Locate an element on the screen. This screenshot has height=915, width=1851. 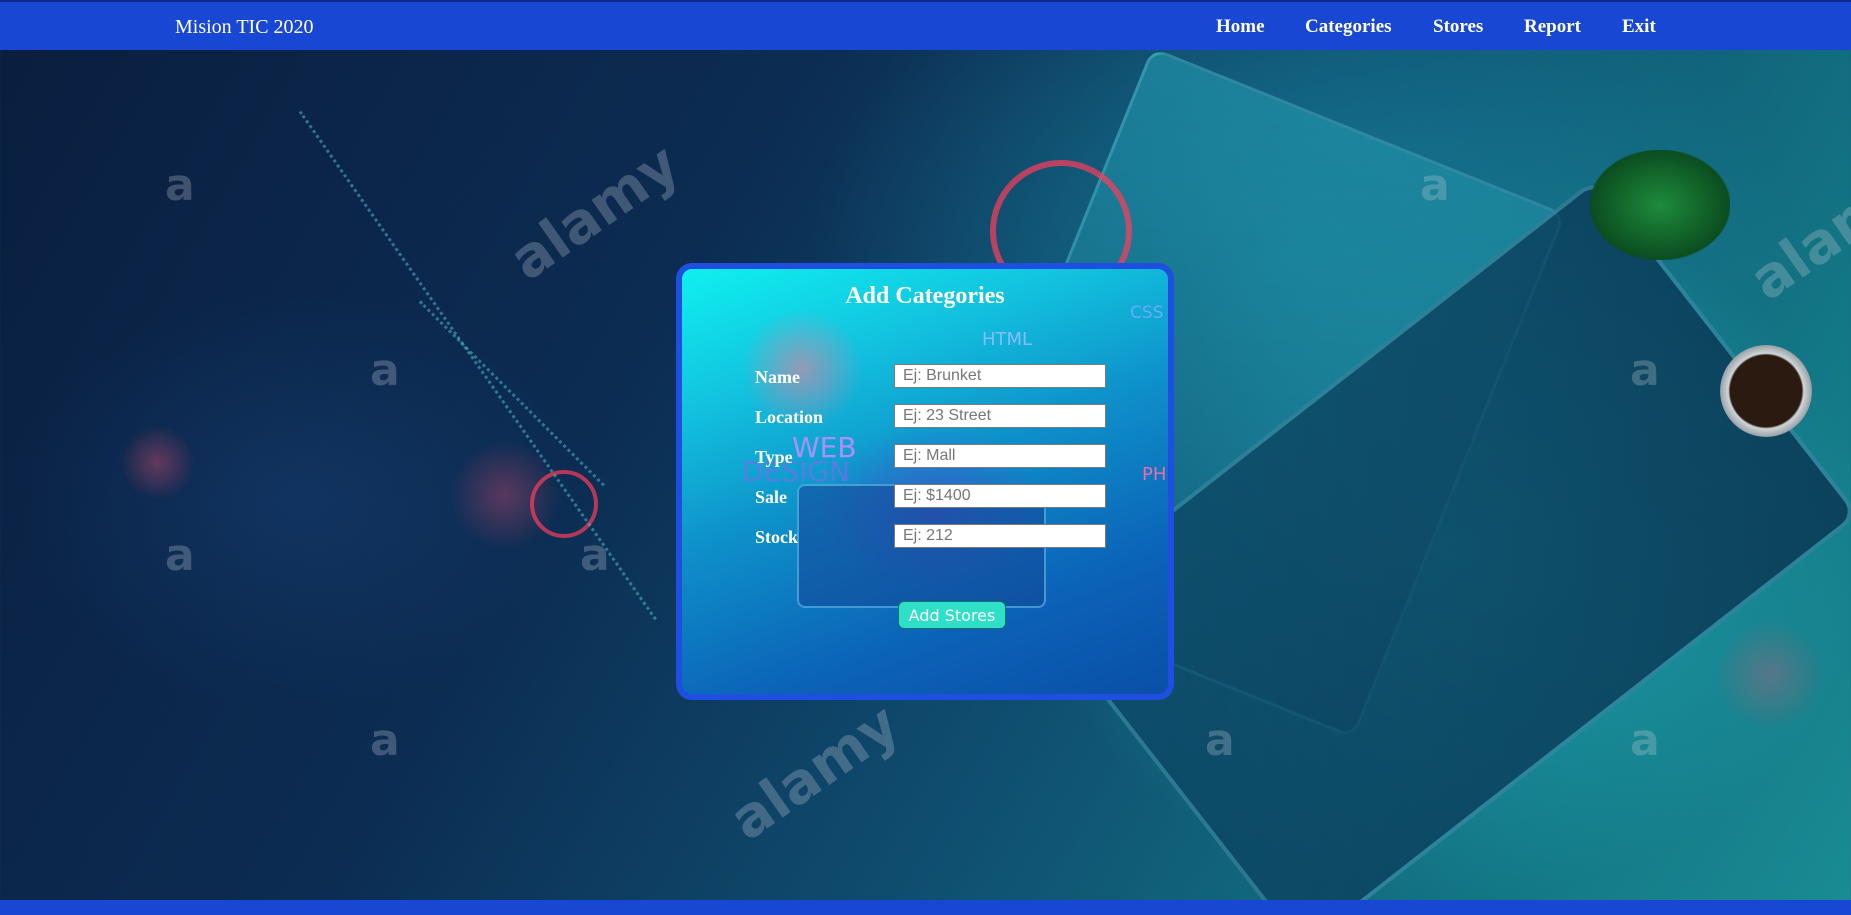
type-input is located at coordinates (1000, 456).